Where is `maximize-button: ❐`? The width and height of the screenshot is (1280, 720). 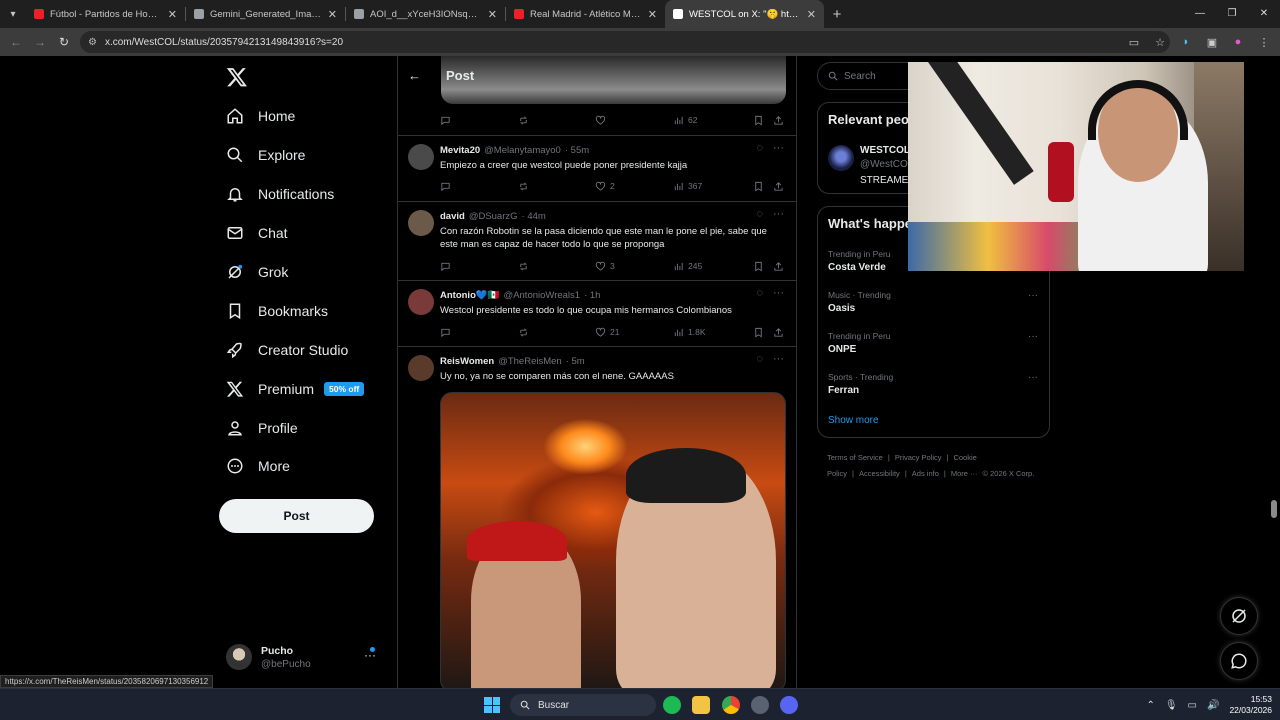 maximize-button: ❐ is located at coordinates (1232, 14).